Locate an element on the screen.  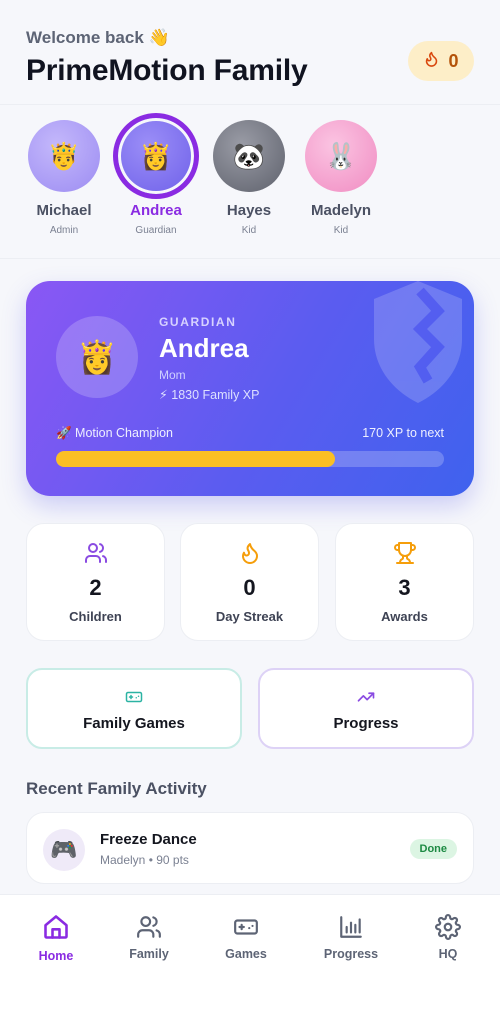
nav-label: HQ is located at coordinates (448, 954).